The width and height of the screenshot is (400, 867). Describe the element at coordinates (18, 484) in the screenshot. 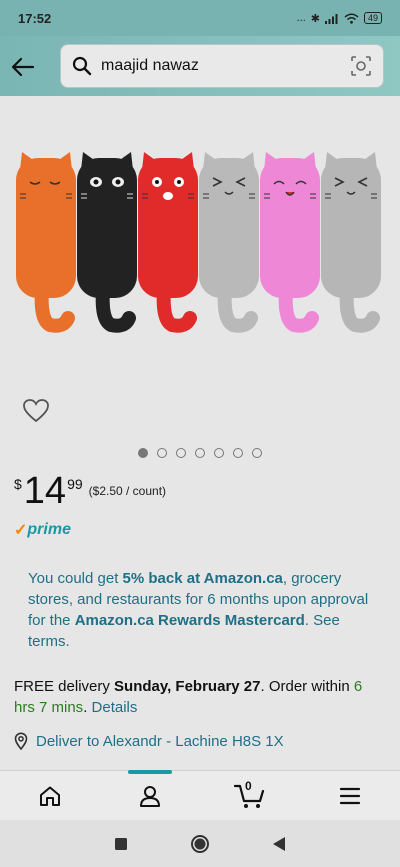

I see `price-currency: $` at that location.